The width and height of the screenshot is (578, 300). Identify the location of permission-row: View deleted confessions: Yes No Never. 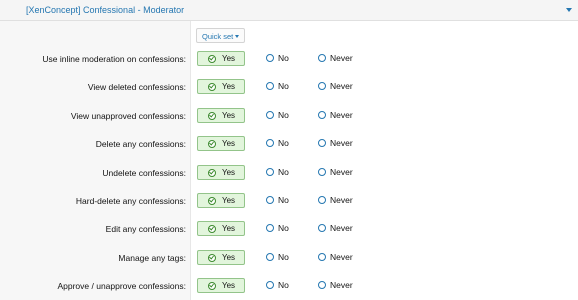
(289, 87).